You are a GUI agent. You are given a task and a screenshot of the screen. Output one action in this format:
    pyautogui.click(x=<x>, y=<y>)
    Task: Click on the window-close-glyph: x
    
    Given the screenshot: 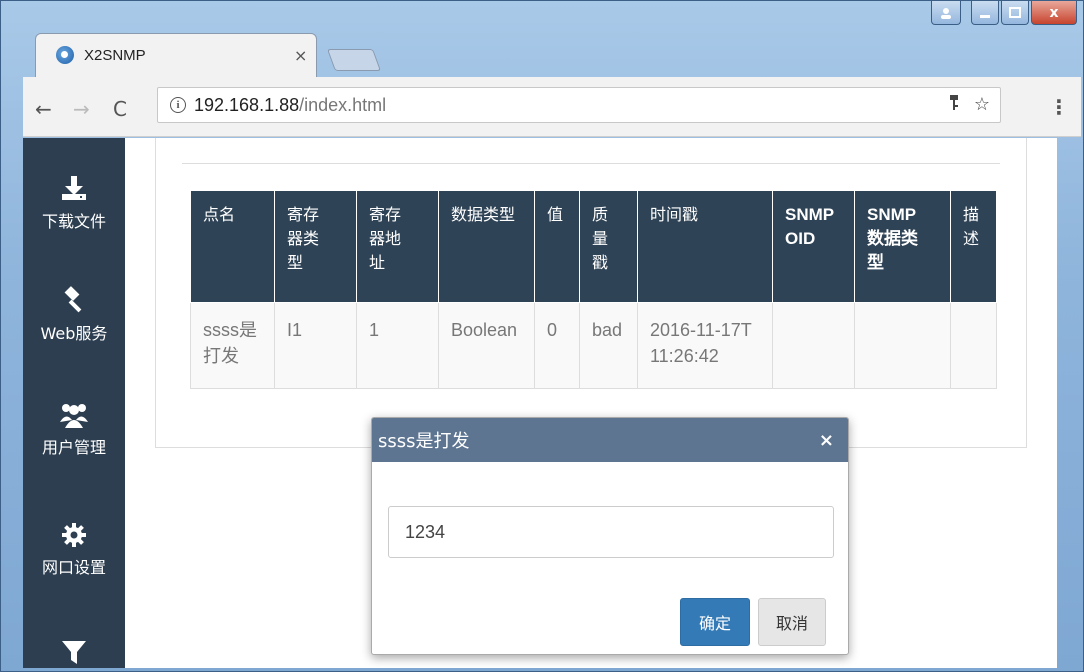 What is the action you would take?
    pyautogui.click(x=1054, y=12)
    